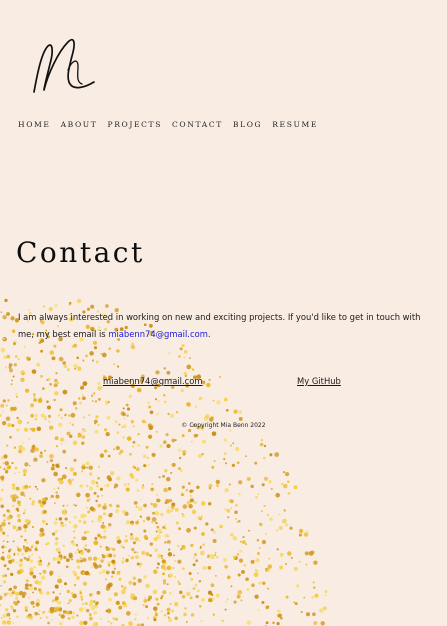  Describe the element at coordinates (197, 124) in the screenshot. I see `nav-contact-link: CONTACT` at that location.